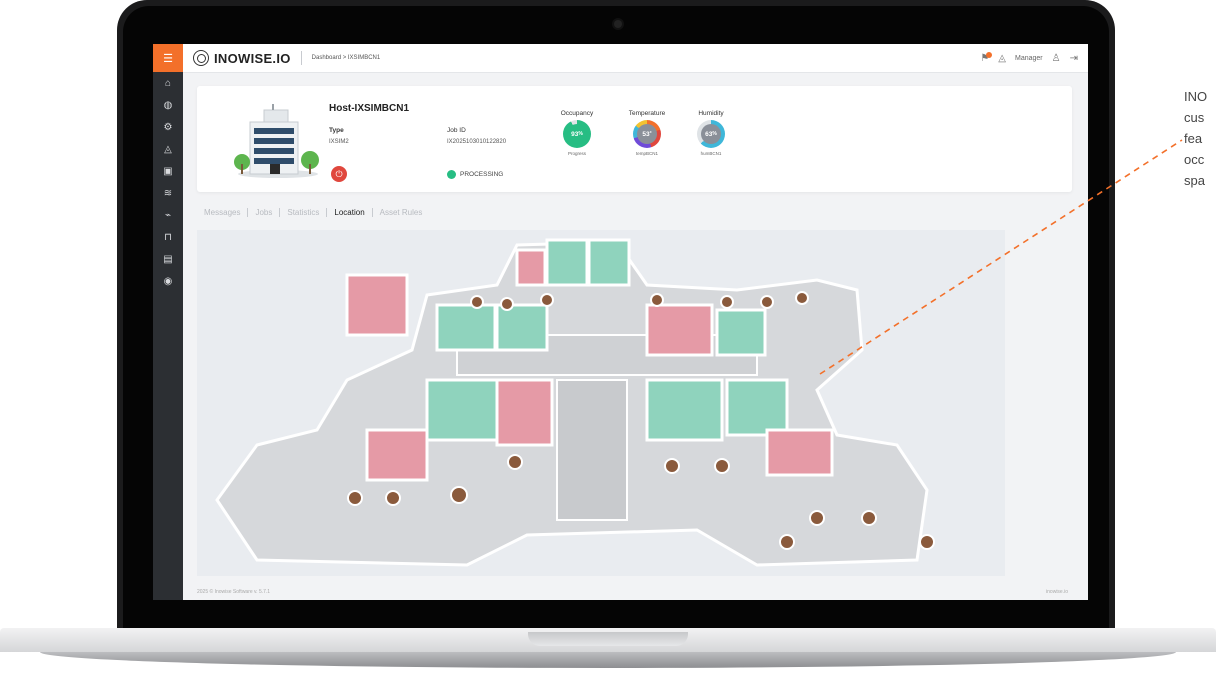 This screenshot has width=1216, height=681. I want to click on caption-line: fea, so click(1193, 138).